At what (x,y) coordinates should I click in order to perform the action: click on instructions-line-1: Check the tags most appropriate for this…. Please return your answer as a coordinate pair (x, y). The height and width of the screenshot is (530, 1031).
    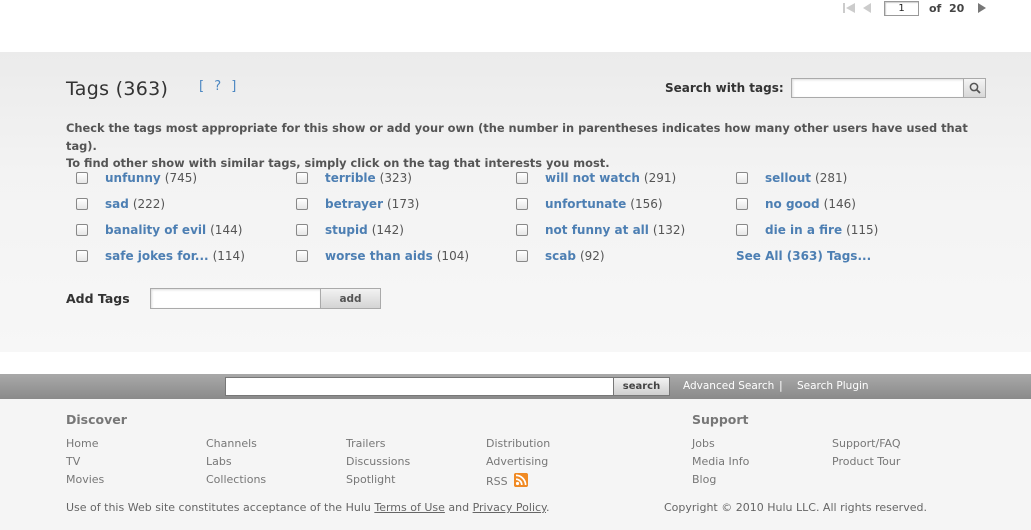
    Looking at the image, I should click on (517, 137).